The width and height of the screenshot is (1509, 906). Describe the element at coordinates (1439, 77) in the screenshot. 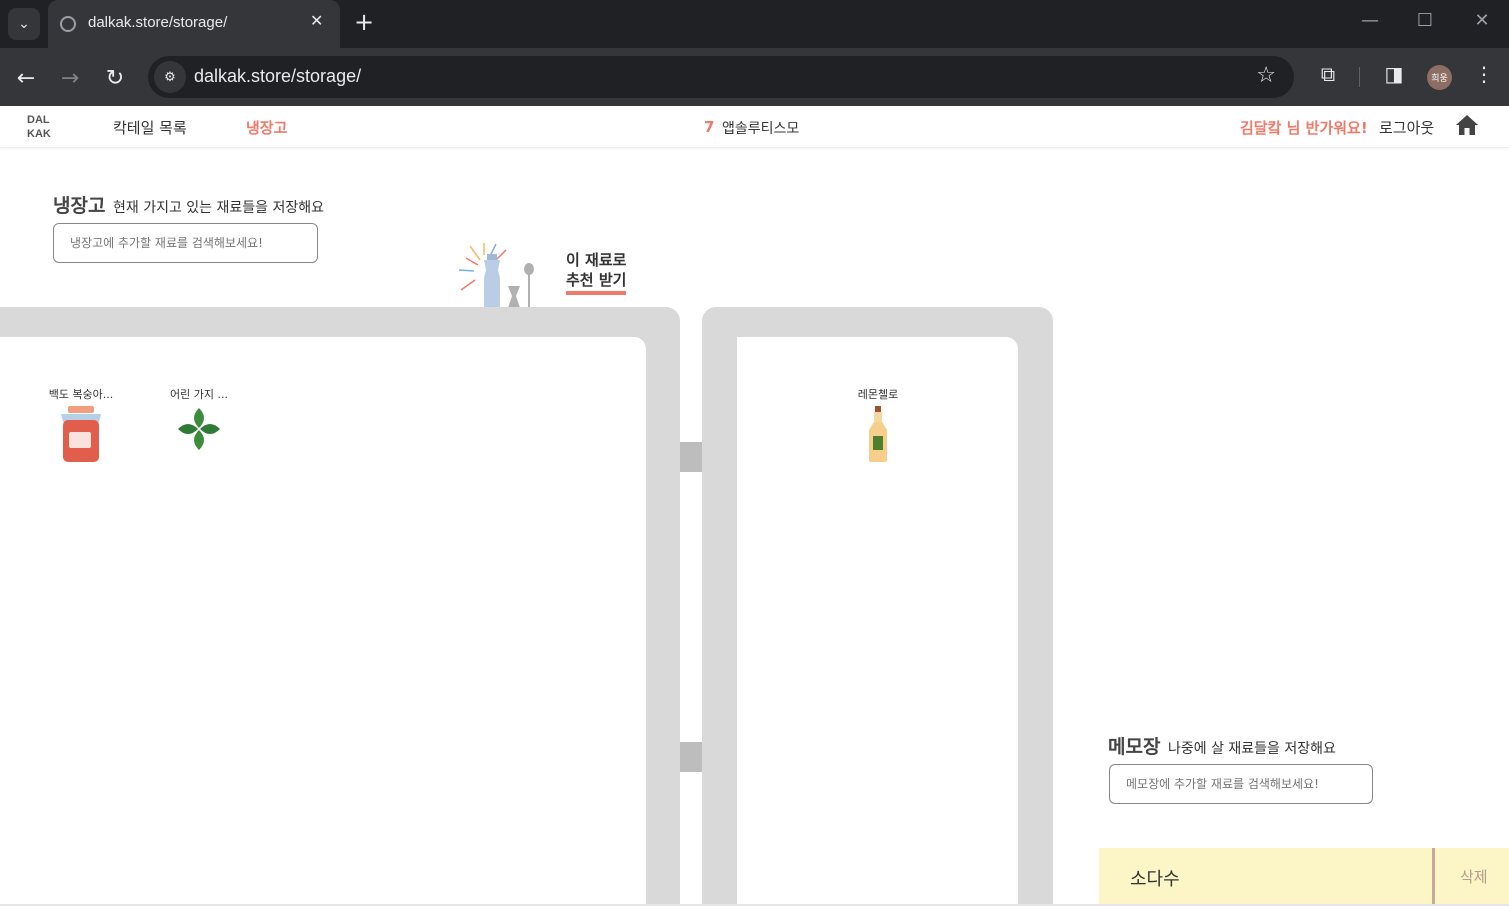

I see `profile-avatar: 희웅` at that location.